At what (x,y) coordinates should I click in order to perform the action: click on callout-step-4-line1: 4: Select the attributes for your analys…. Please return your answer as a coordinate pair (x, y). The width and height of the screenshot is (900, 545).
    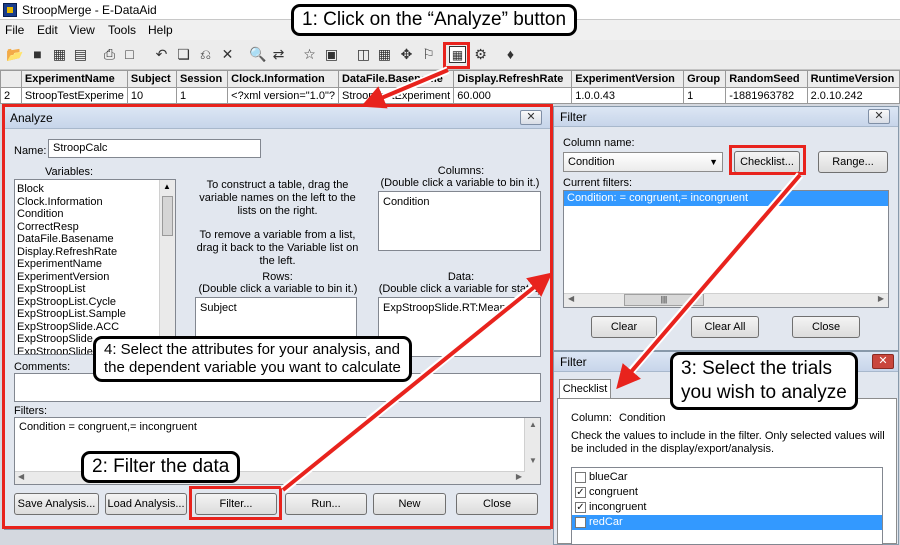
    Looking at the image, I should click on (252, 349).